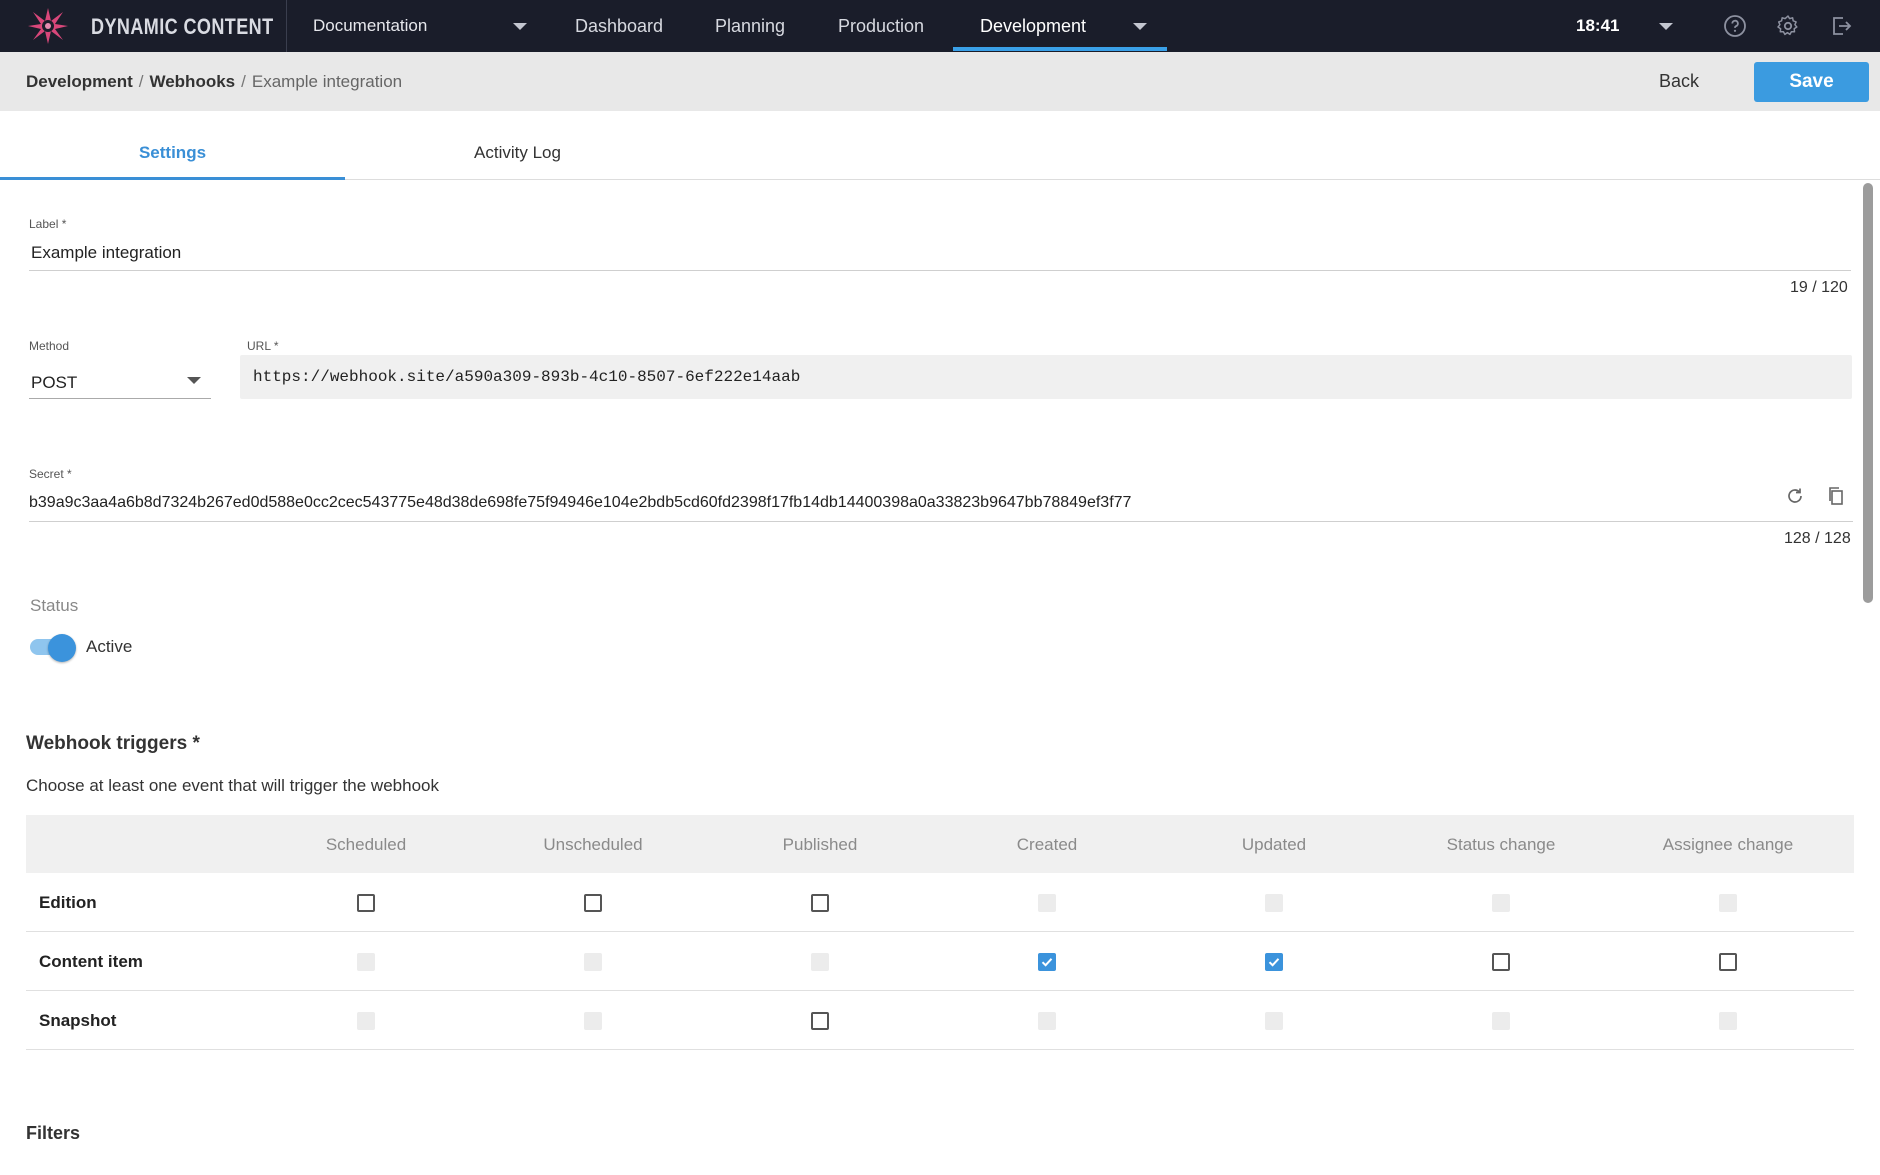 This screenshot has width=1880, height=1175. What do you see at coordinates (78, 1020) in the screenshot?
I see `row-label: Snapshot` at bounding box center [78, 1020].